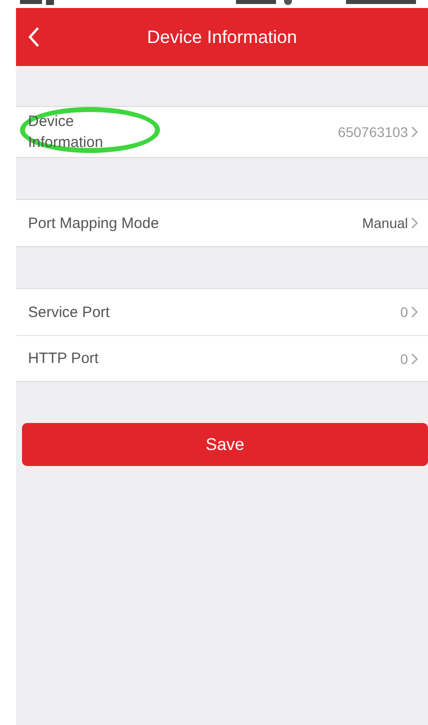  I want to click on screen-title: Device Information, so click(222, 37).